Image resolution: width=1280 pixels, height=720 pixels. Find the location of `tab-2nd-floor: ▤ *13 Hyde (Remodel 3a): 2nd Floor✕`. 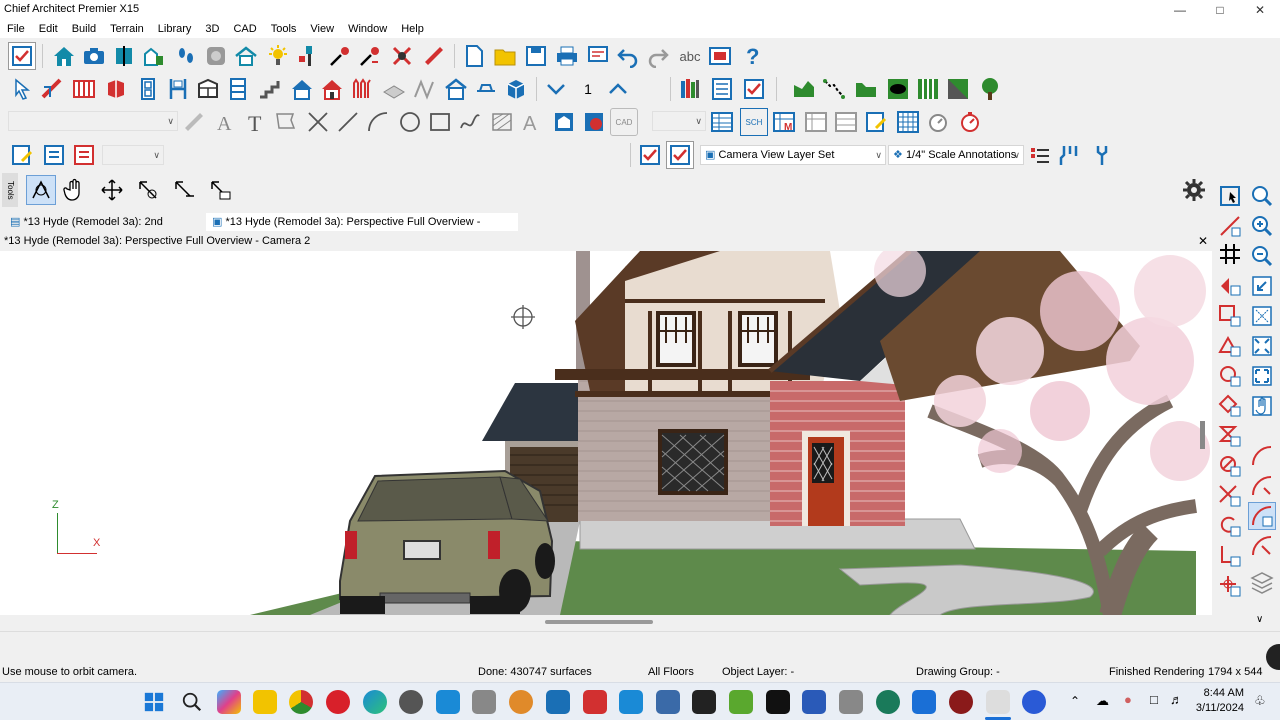

tab-2nd-floor: ▤ *13 Hyde (Remodel 3a): 2nd Floor✕ is located at coordinates (101, 229).